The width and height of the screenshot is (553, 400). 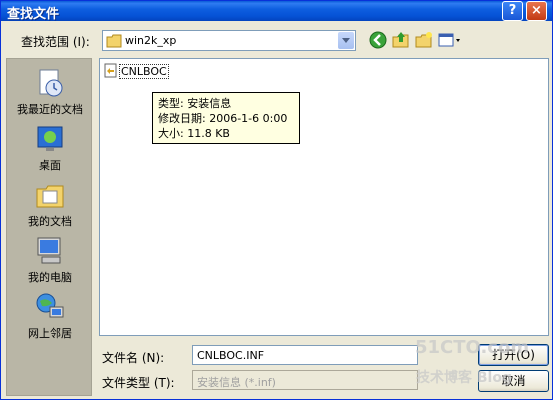 I want to click on my-computer-icon, so click(x=49, y=250).